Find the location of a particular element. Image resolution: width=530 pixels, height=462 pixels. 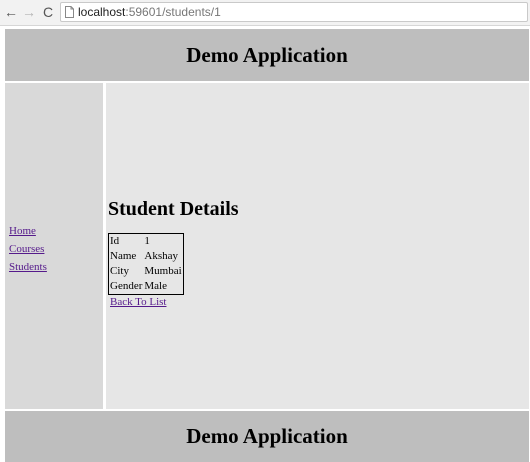

student-details-table: Id 1 Name Akshay City Mumbai Gender Male is located at coordinates (146, 264).